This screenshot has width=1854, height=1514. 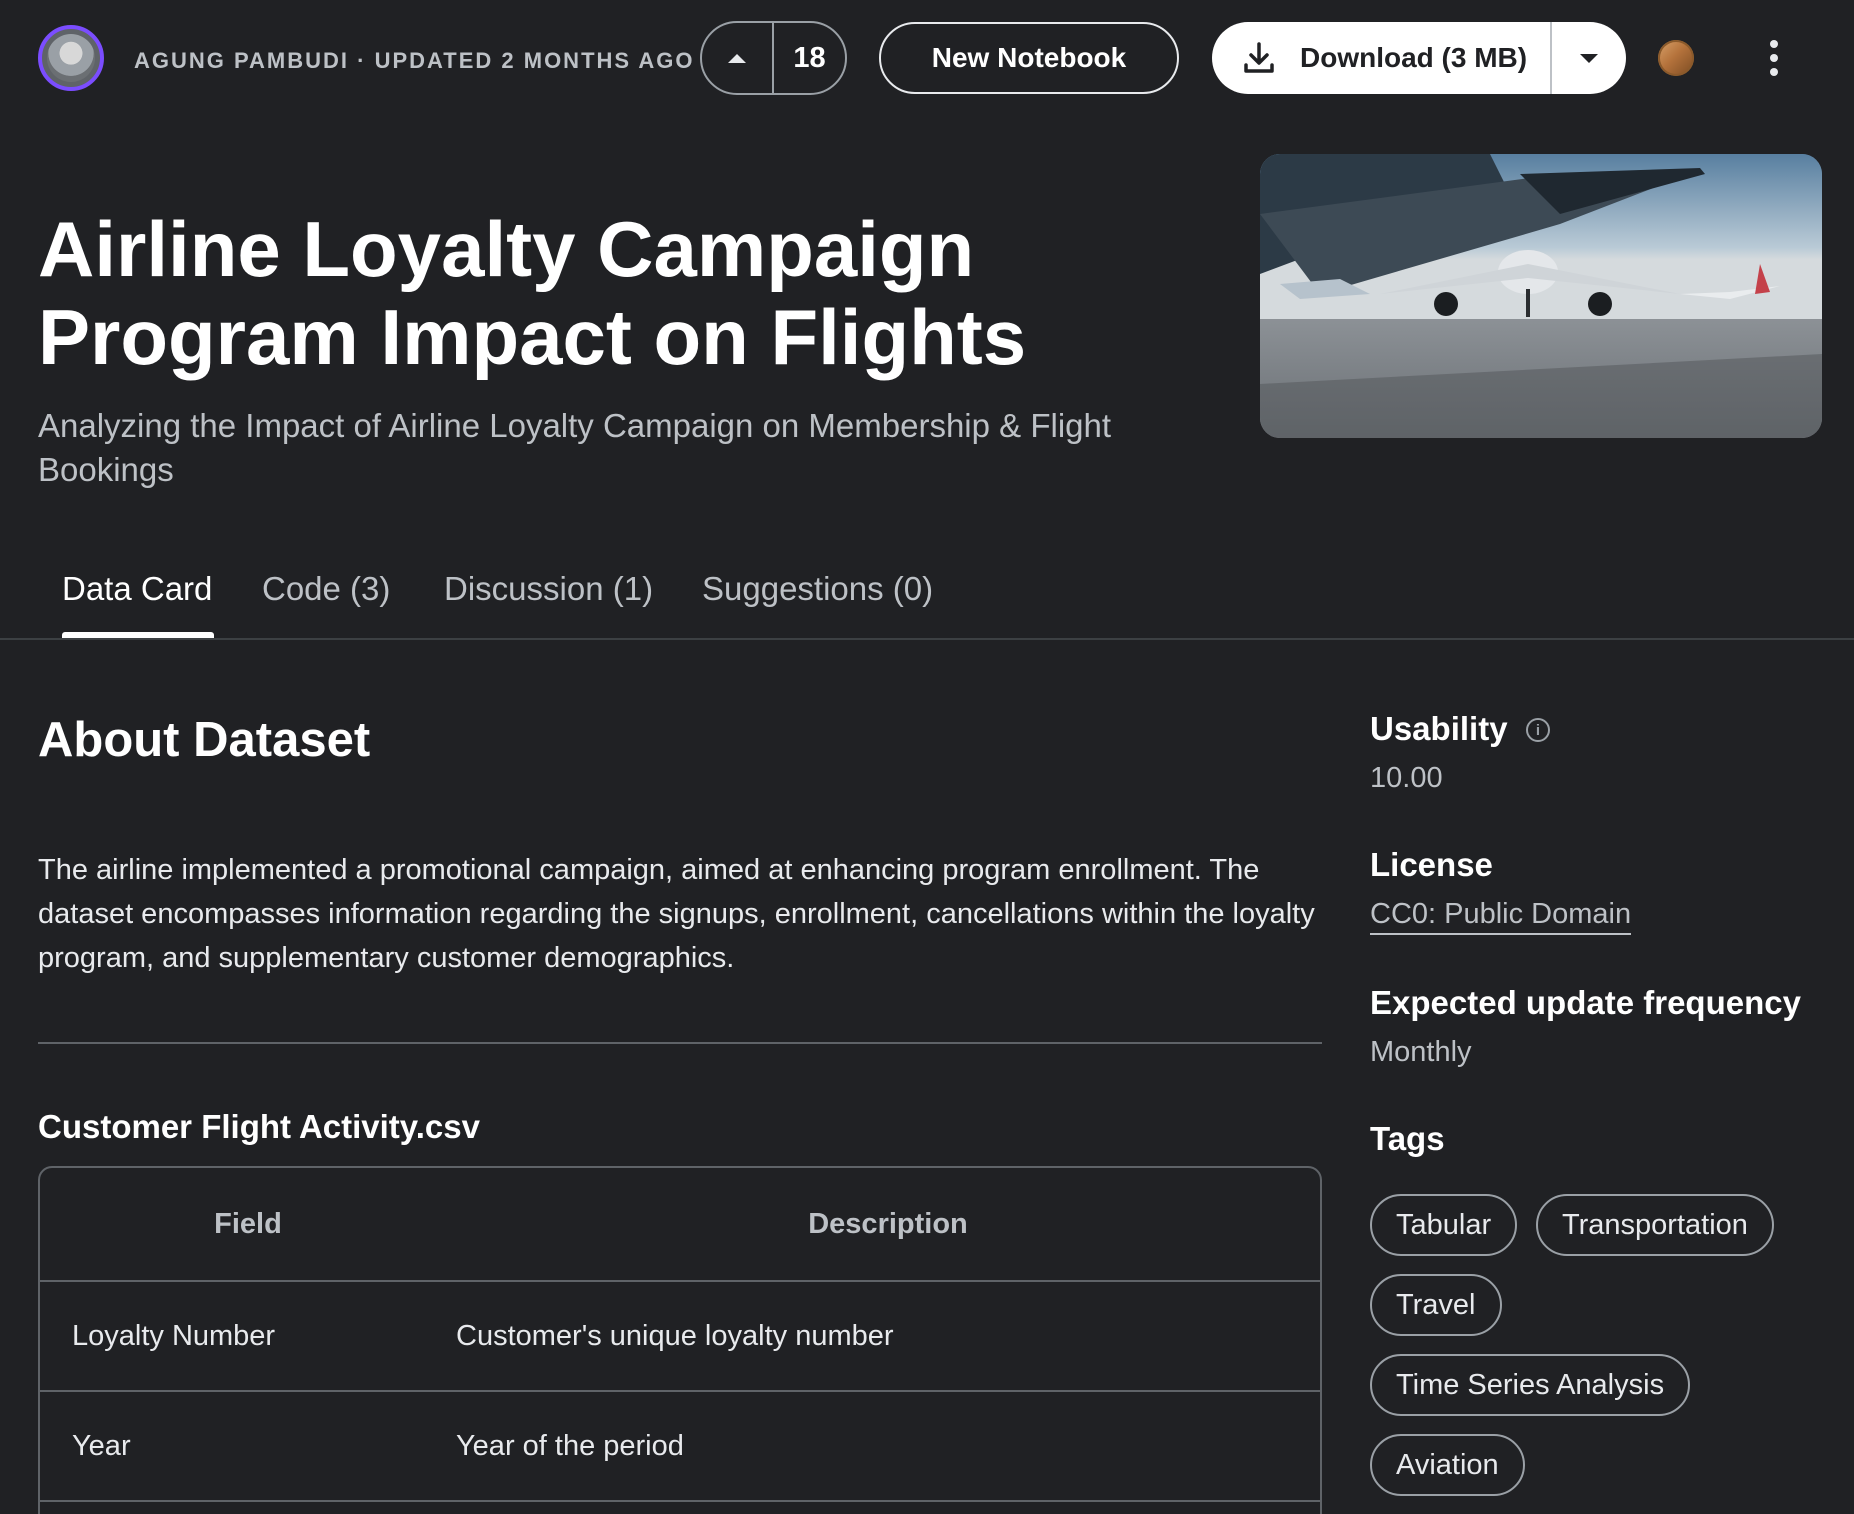 I want to click on table-cell-field: Loyalty Number, so click(x=174, y=1335).